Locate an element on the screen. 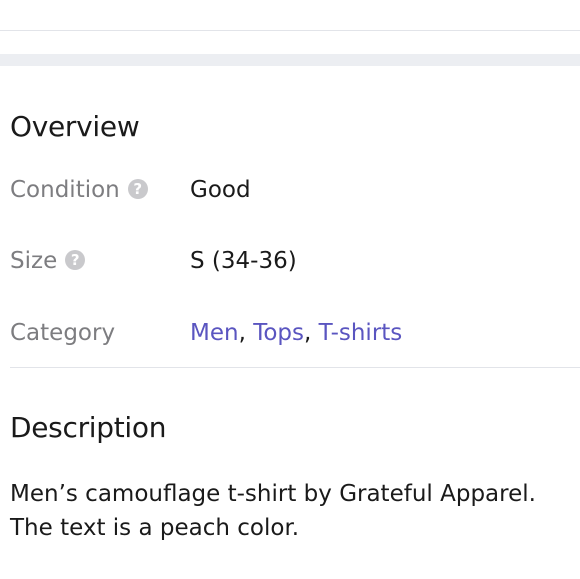  category-label: Category is located at coordinates (63, 333).